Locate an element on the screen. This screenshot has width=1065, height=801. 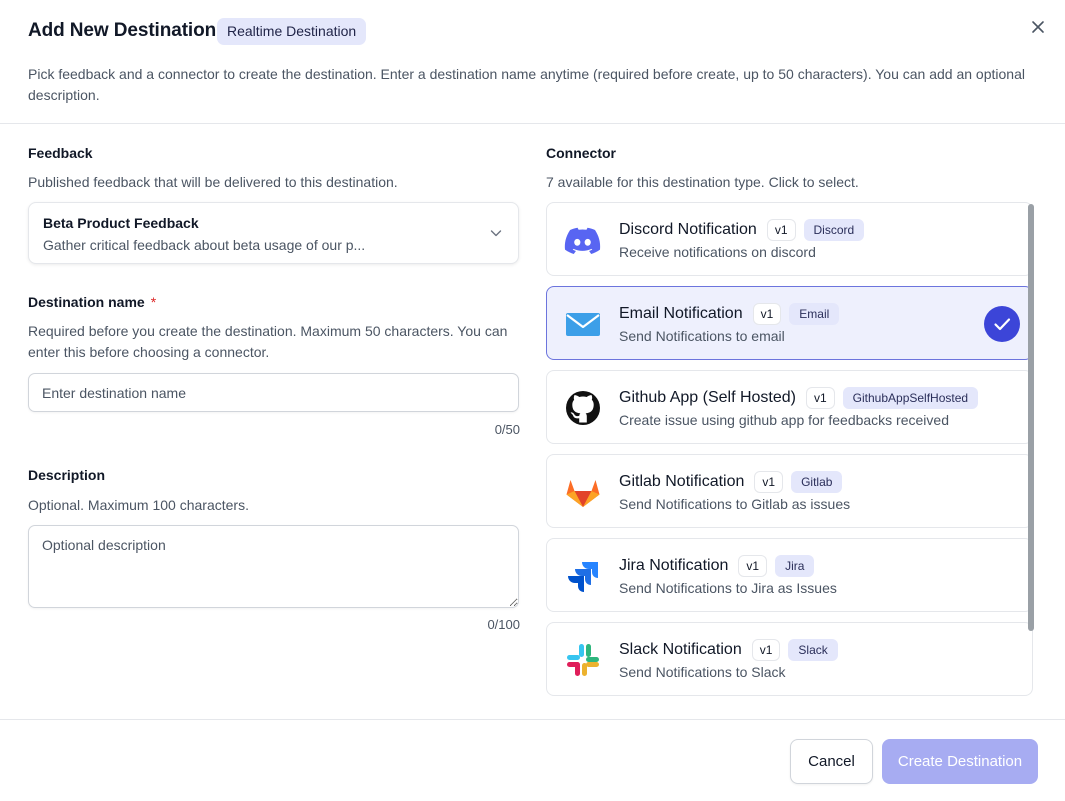
connector-description: Send Notifications to Jira as Issues is located at coordinates (728, 588).